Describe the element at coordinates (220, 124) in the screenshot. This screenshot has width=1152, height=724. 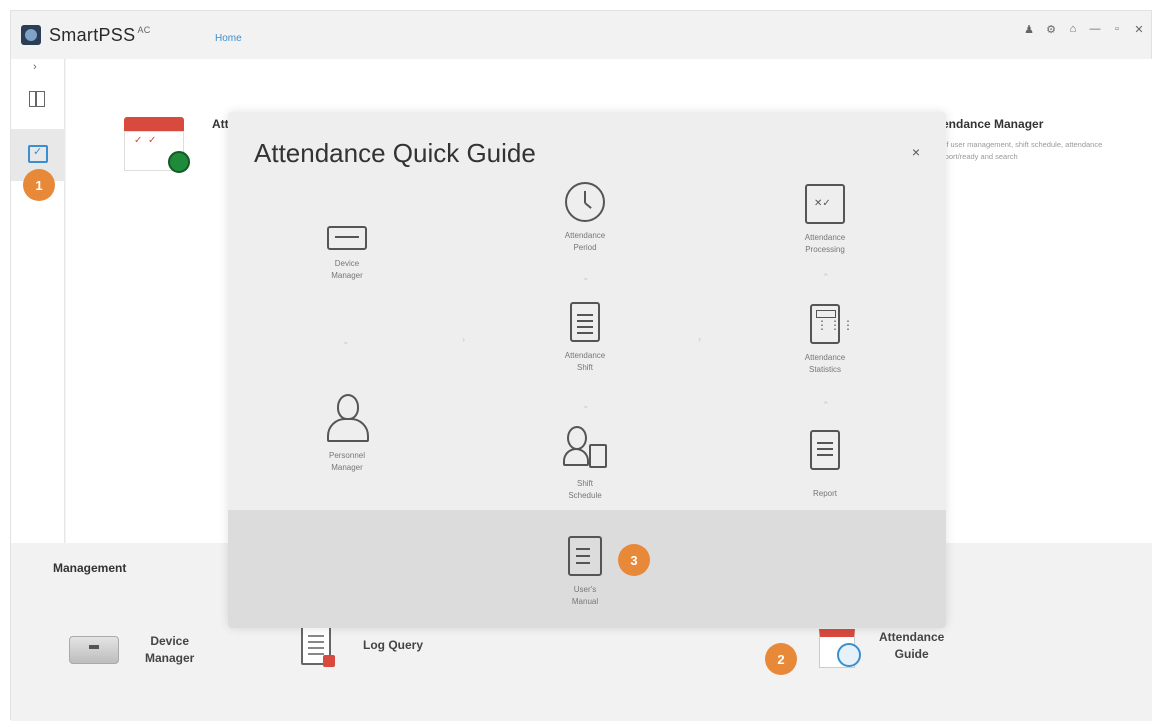
I see `attendance-card-title: Att` at that location.